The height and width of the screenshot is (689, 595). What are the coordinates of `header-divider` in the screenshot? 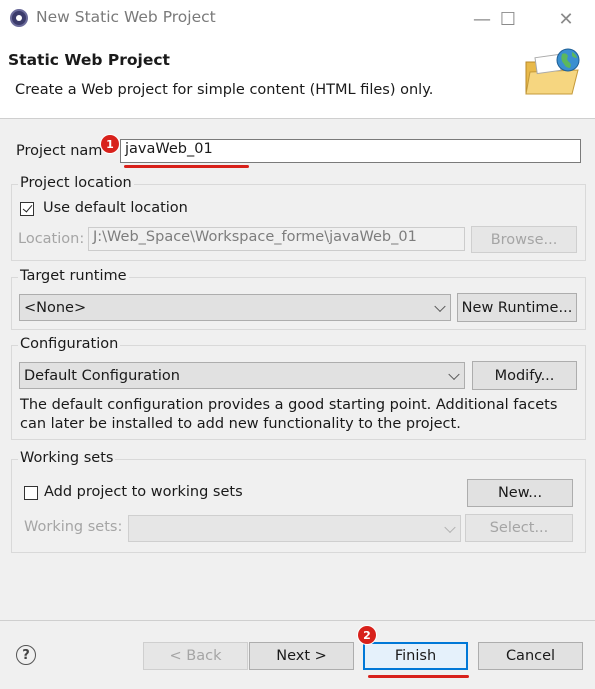 It's located at (297, 118).